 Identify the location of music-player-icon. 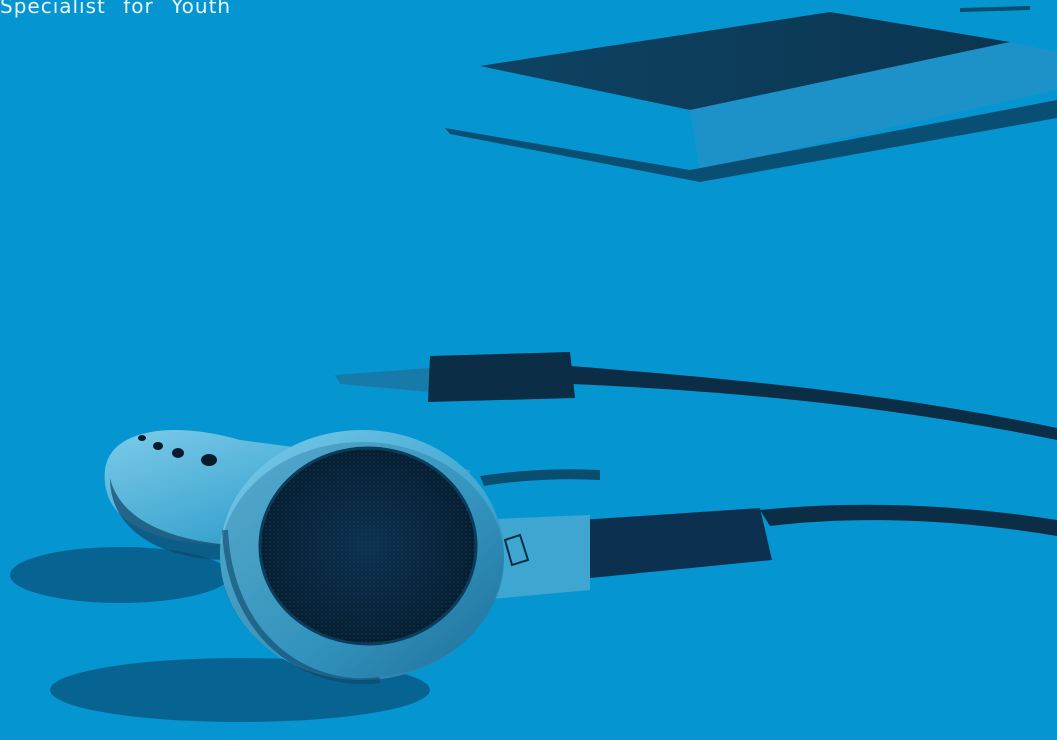
(751, 94).